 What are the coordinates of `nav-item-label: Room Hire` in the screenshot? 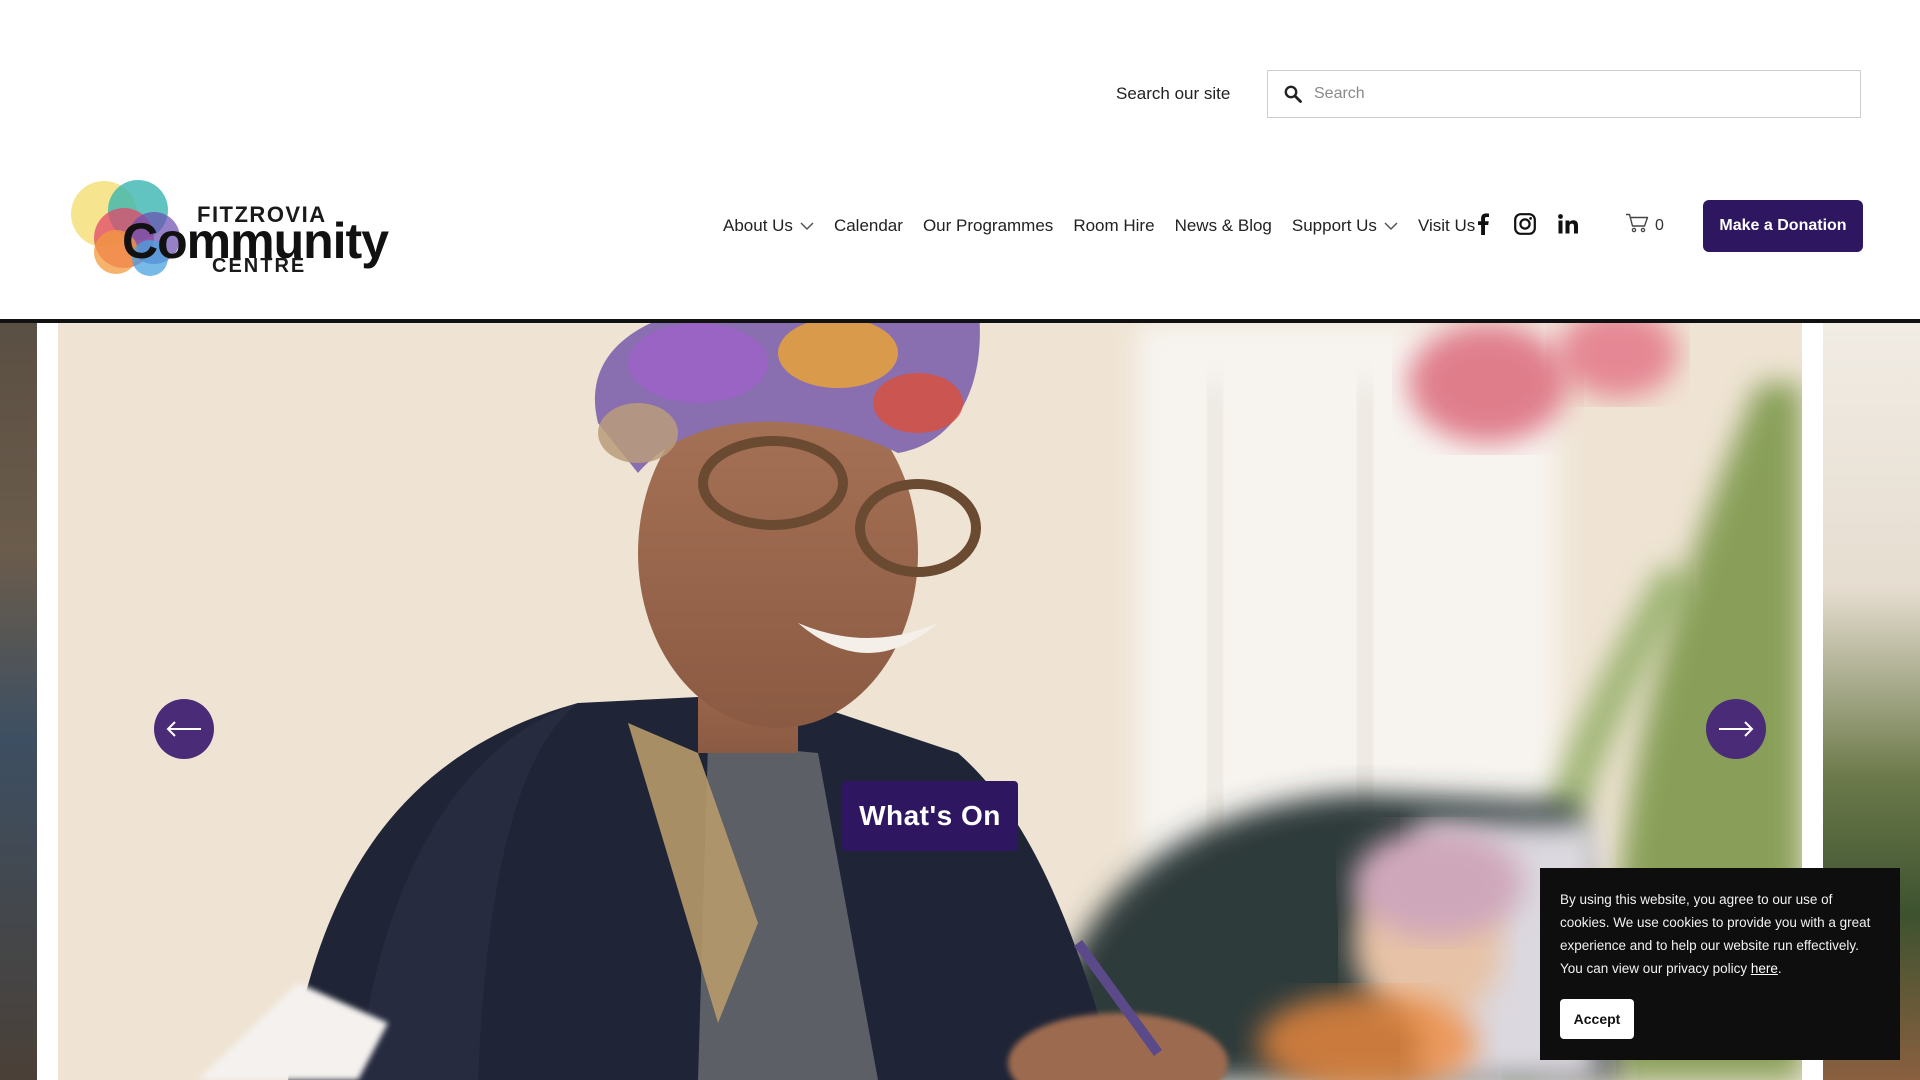 It's located at (1114, 225).